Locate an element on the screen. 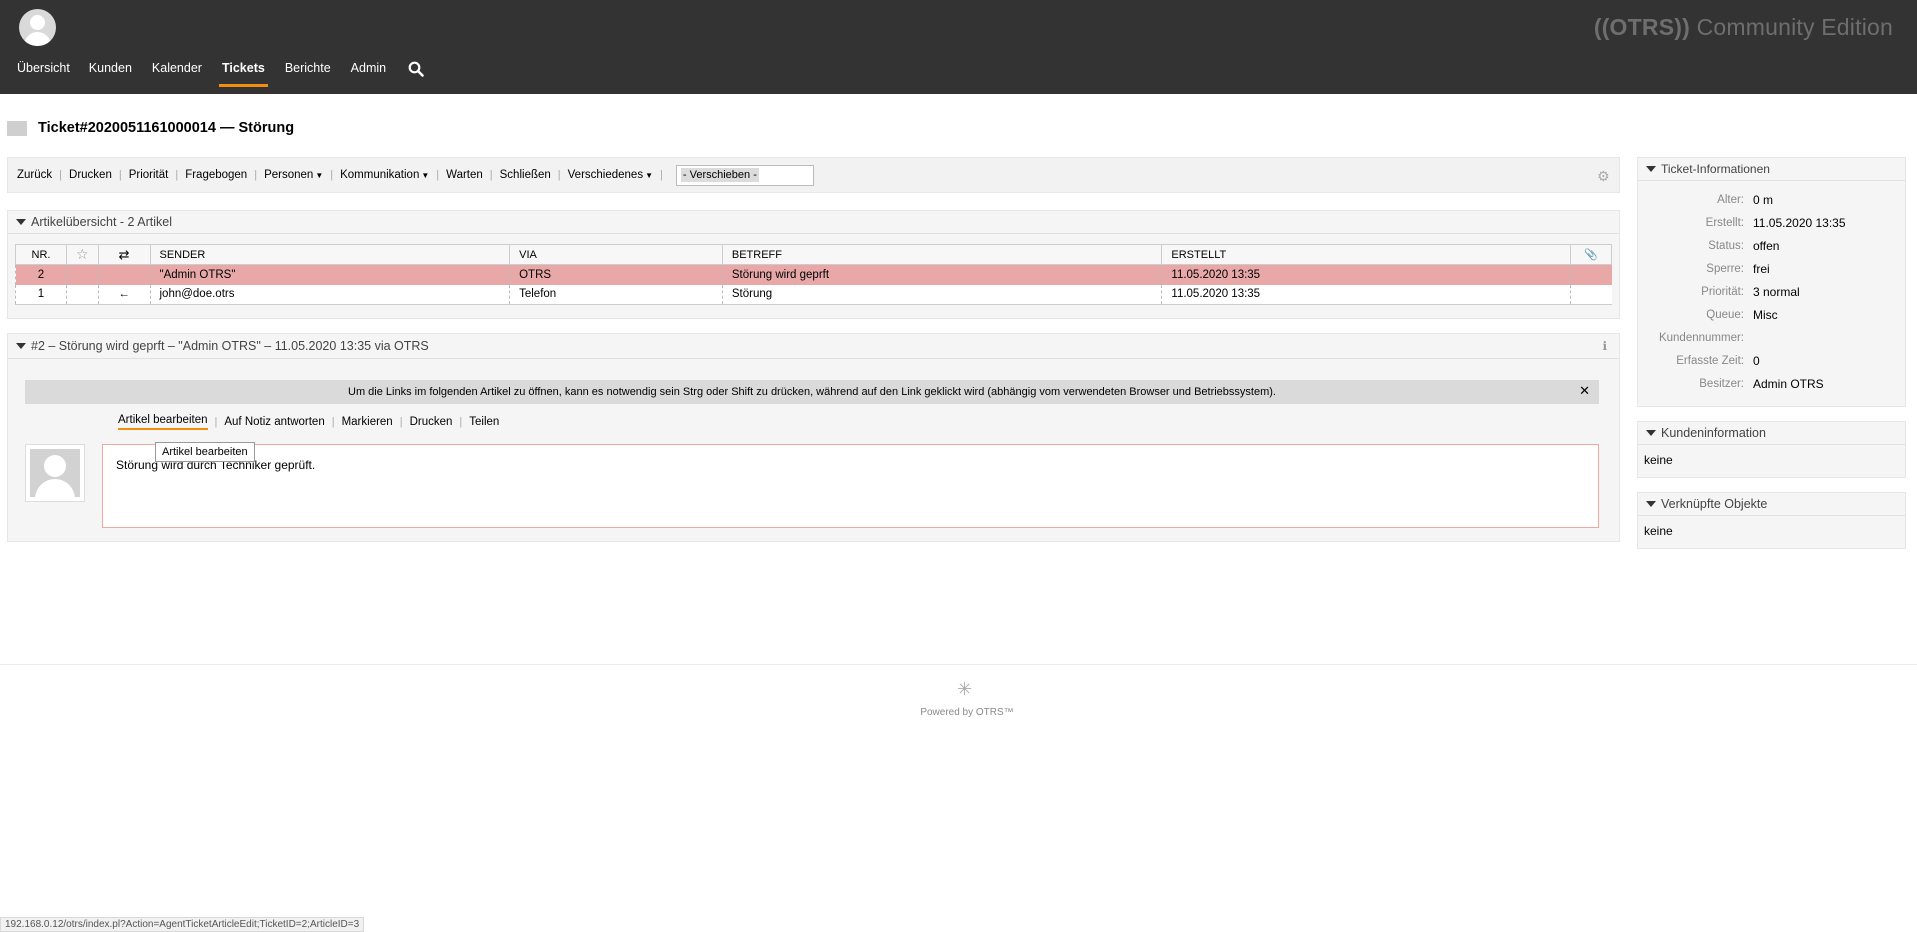  direction-icon: ⇄ is located at coordinates (124, 254).